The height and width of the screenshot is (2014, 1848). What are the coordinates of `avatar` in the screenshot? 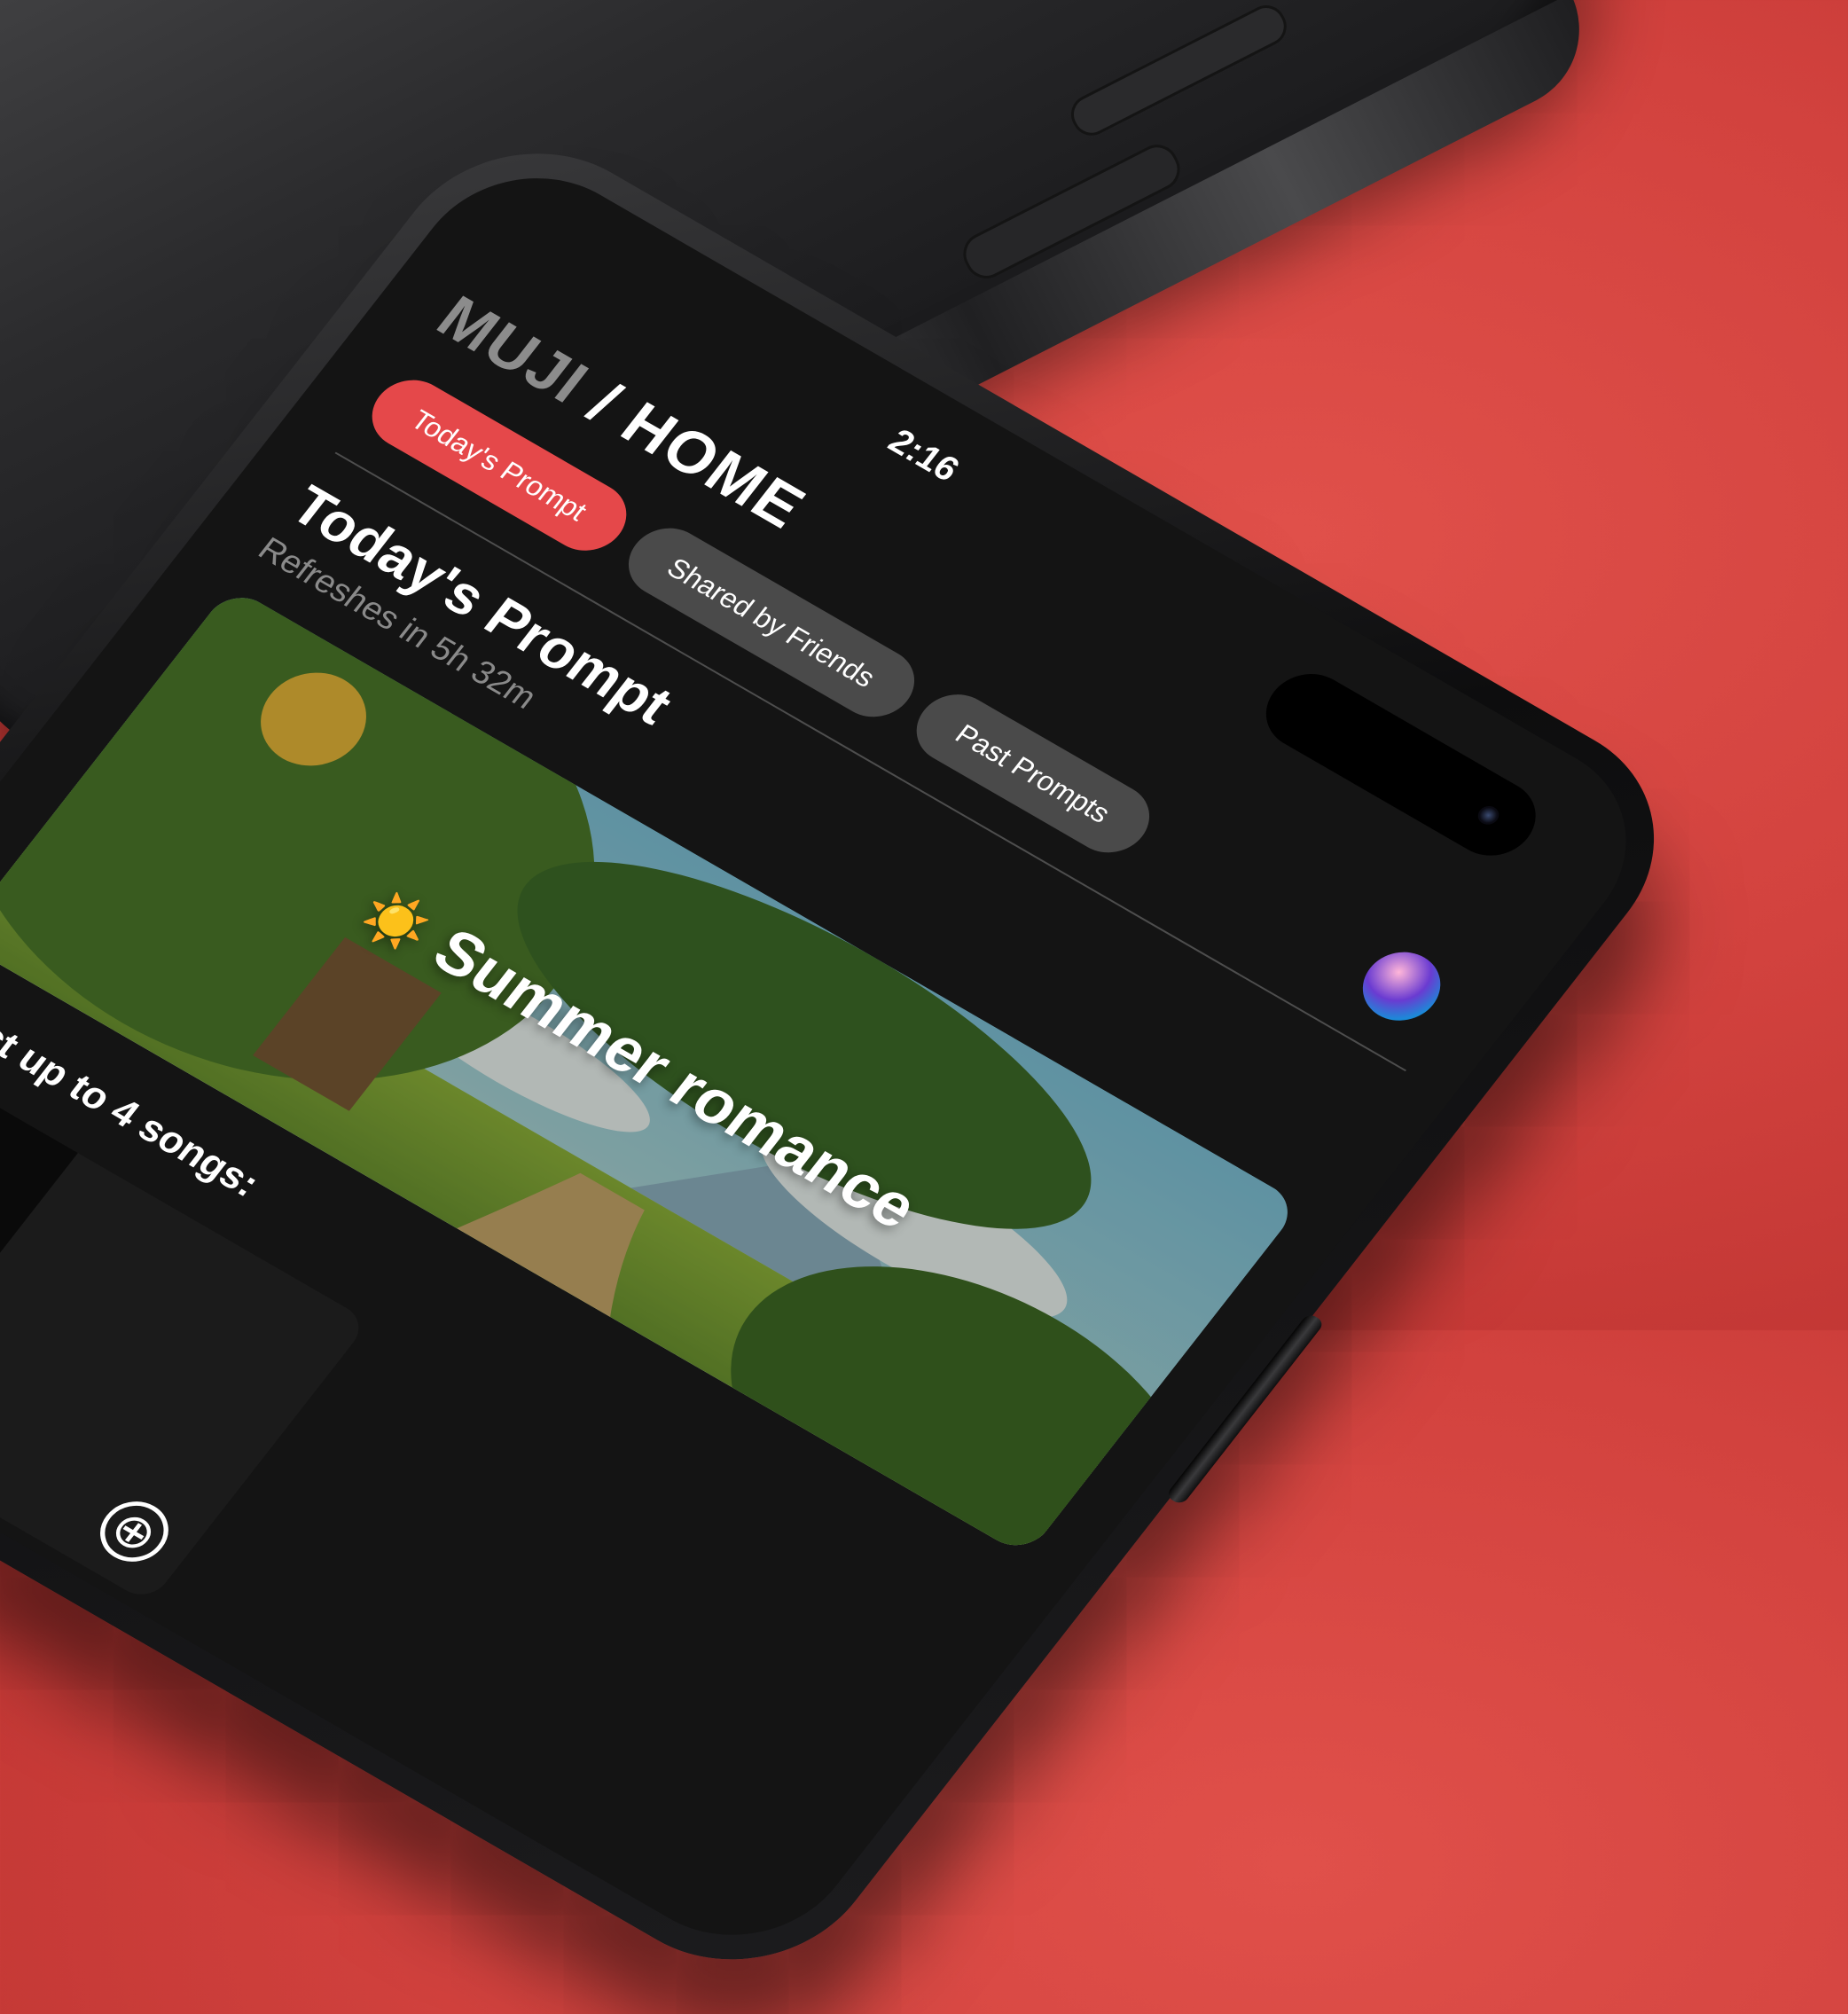 It's located at (1401, 986).